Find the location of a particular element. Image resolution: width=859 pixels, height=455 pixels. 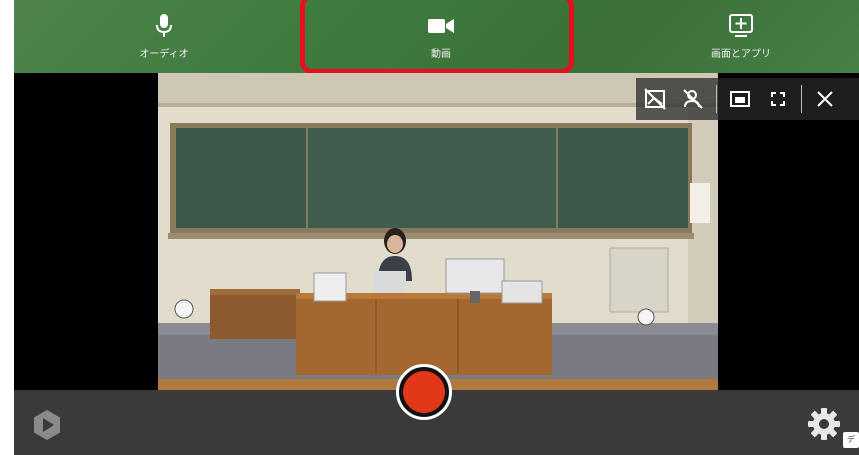

picture-in-picture-icon is located at coordinates (740, 99).